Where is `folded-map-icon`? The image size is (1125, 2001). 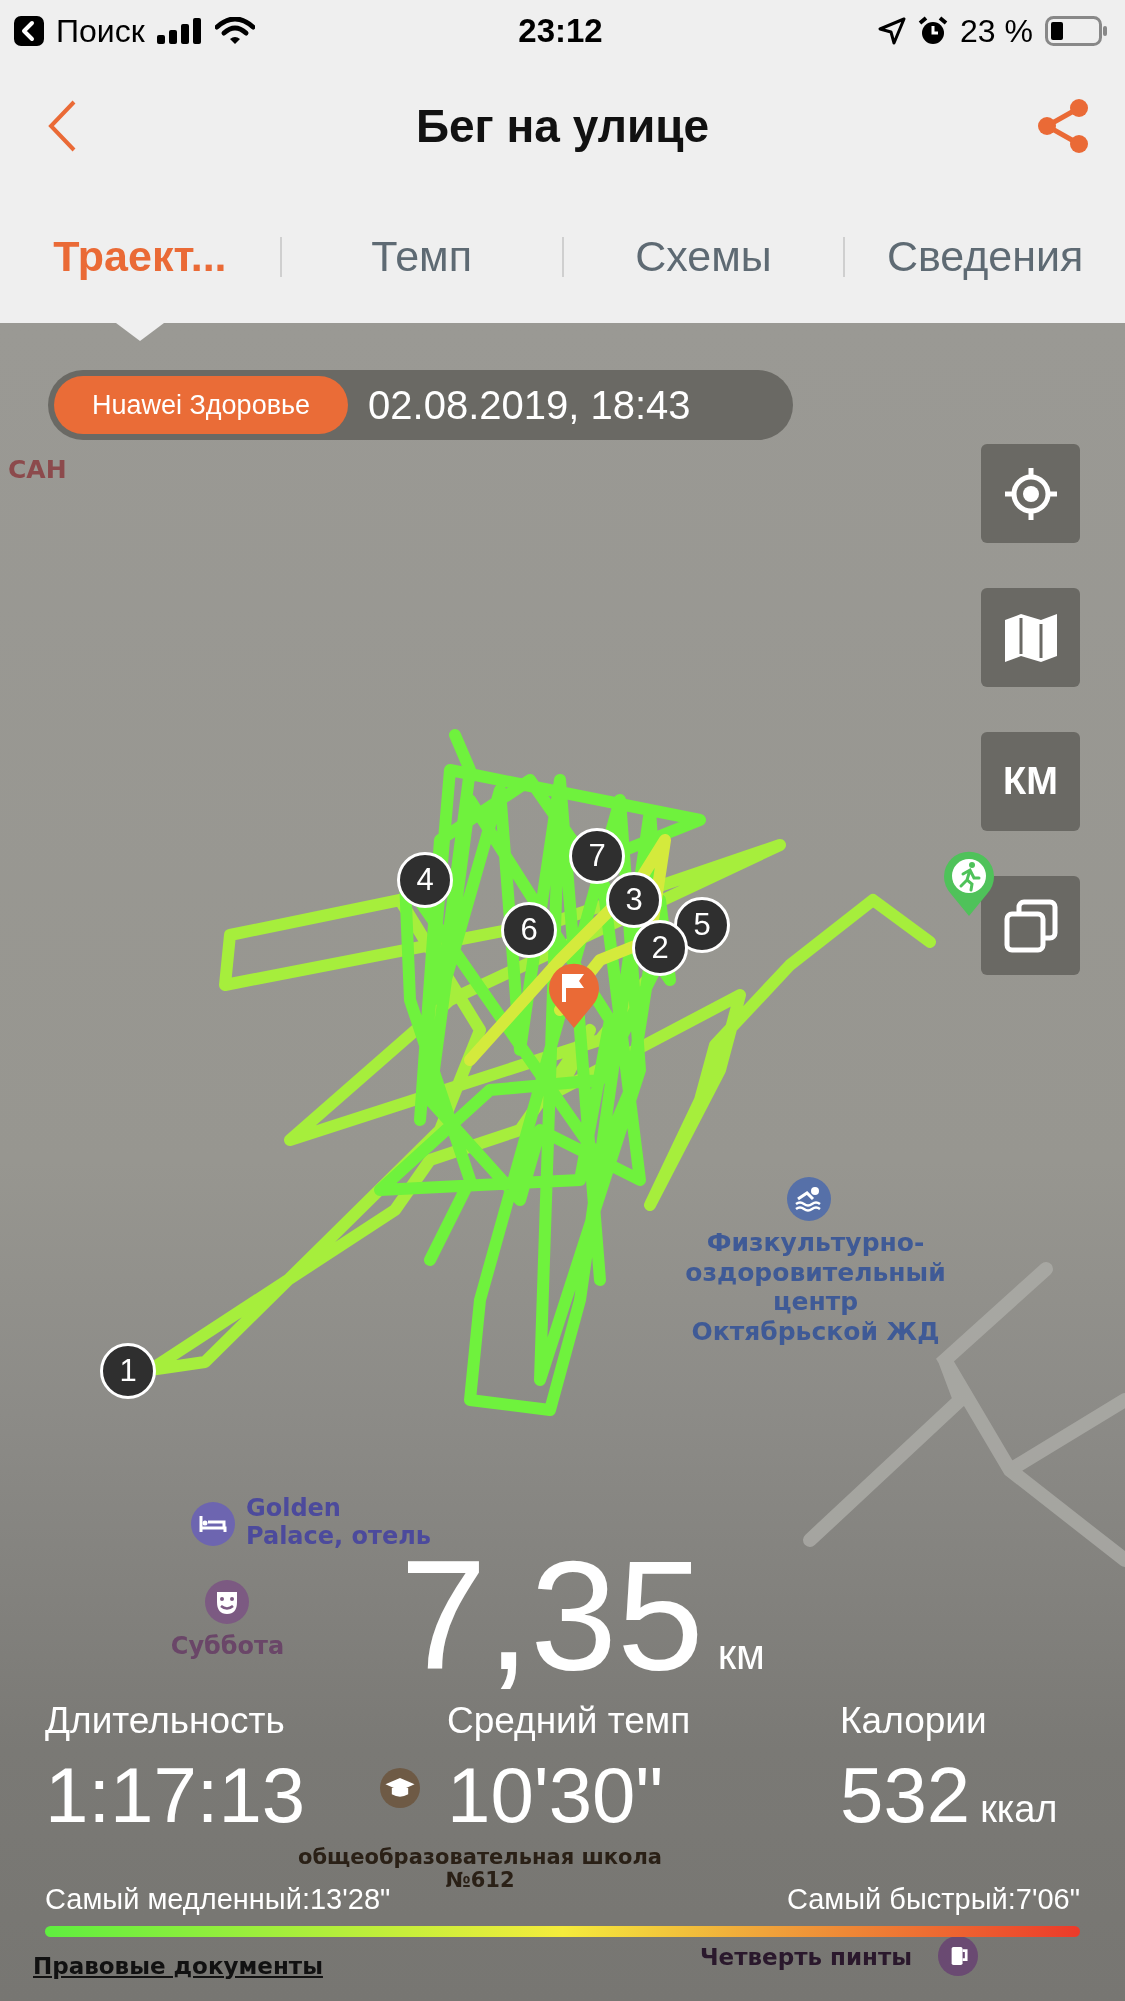 folded-map-icon is located at coordinates (1030, 637).